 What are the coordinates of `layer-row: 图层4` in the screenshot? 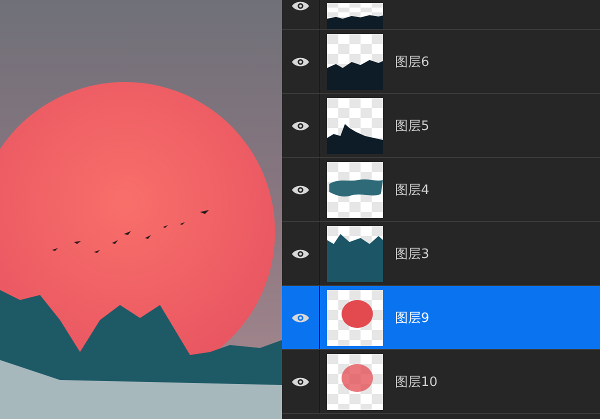 It's located at (441, 190).